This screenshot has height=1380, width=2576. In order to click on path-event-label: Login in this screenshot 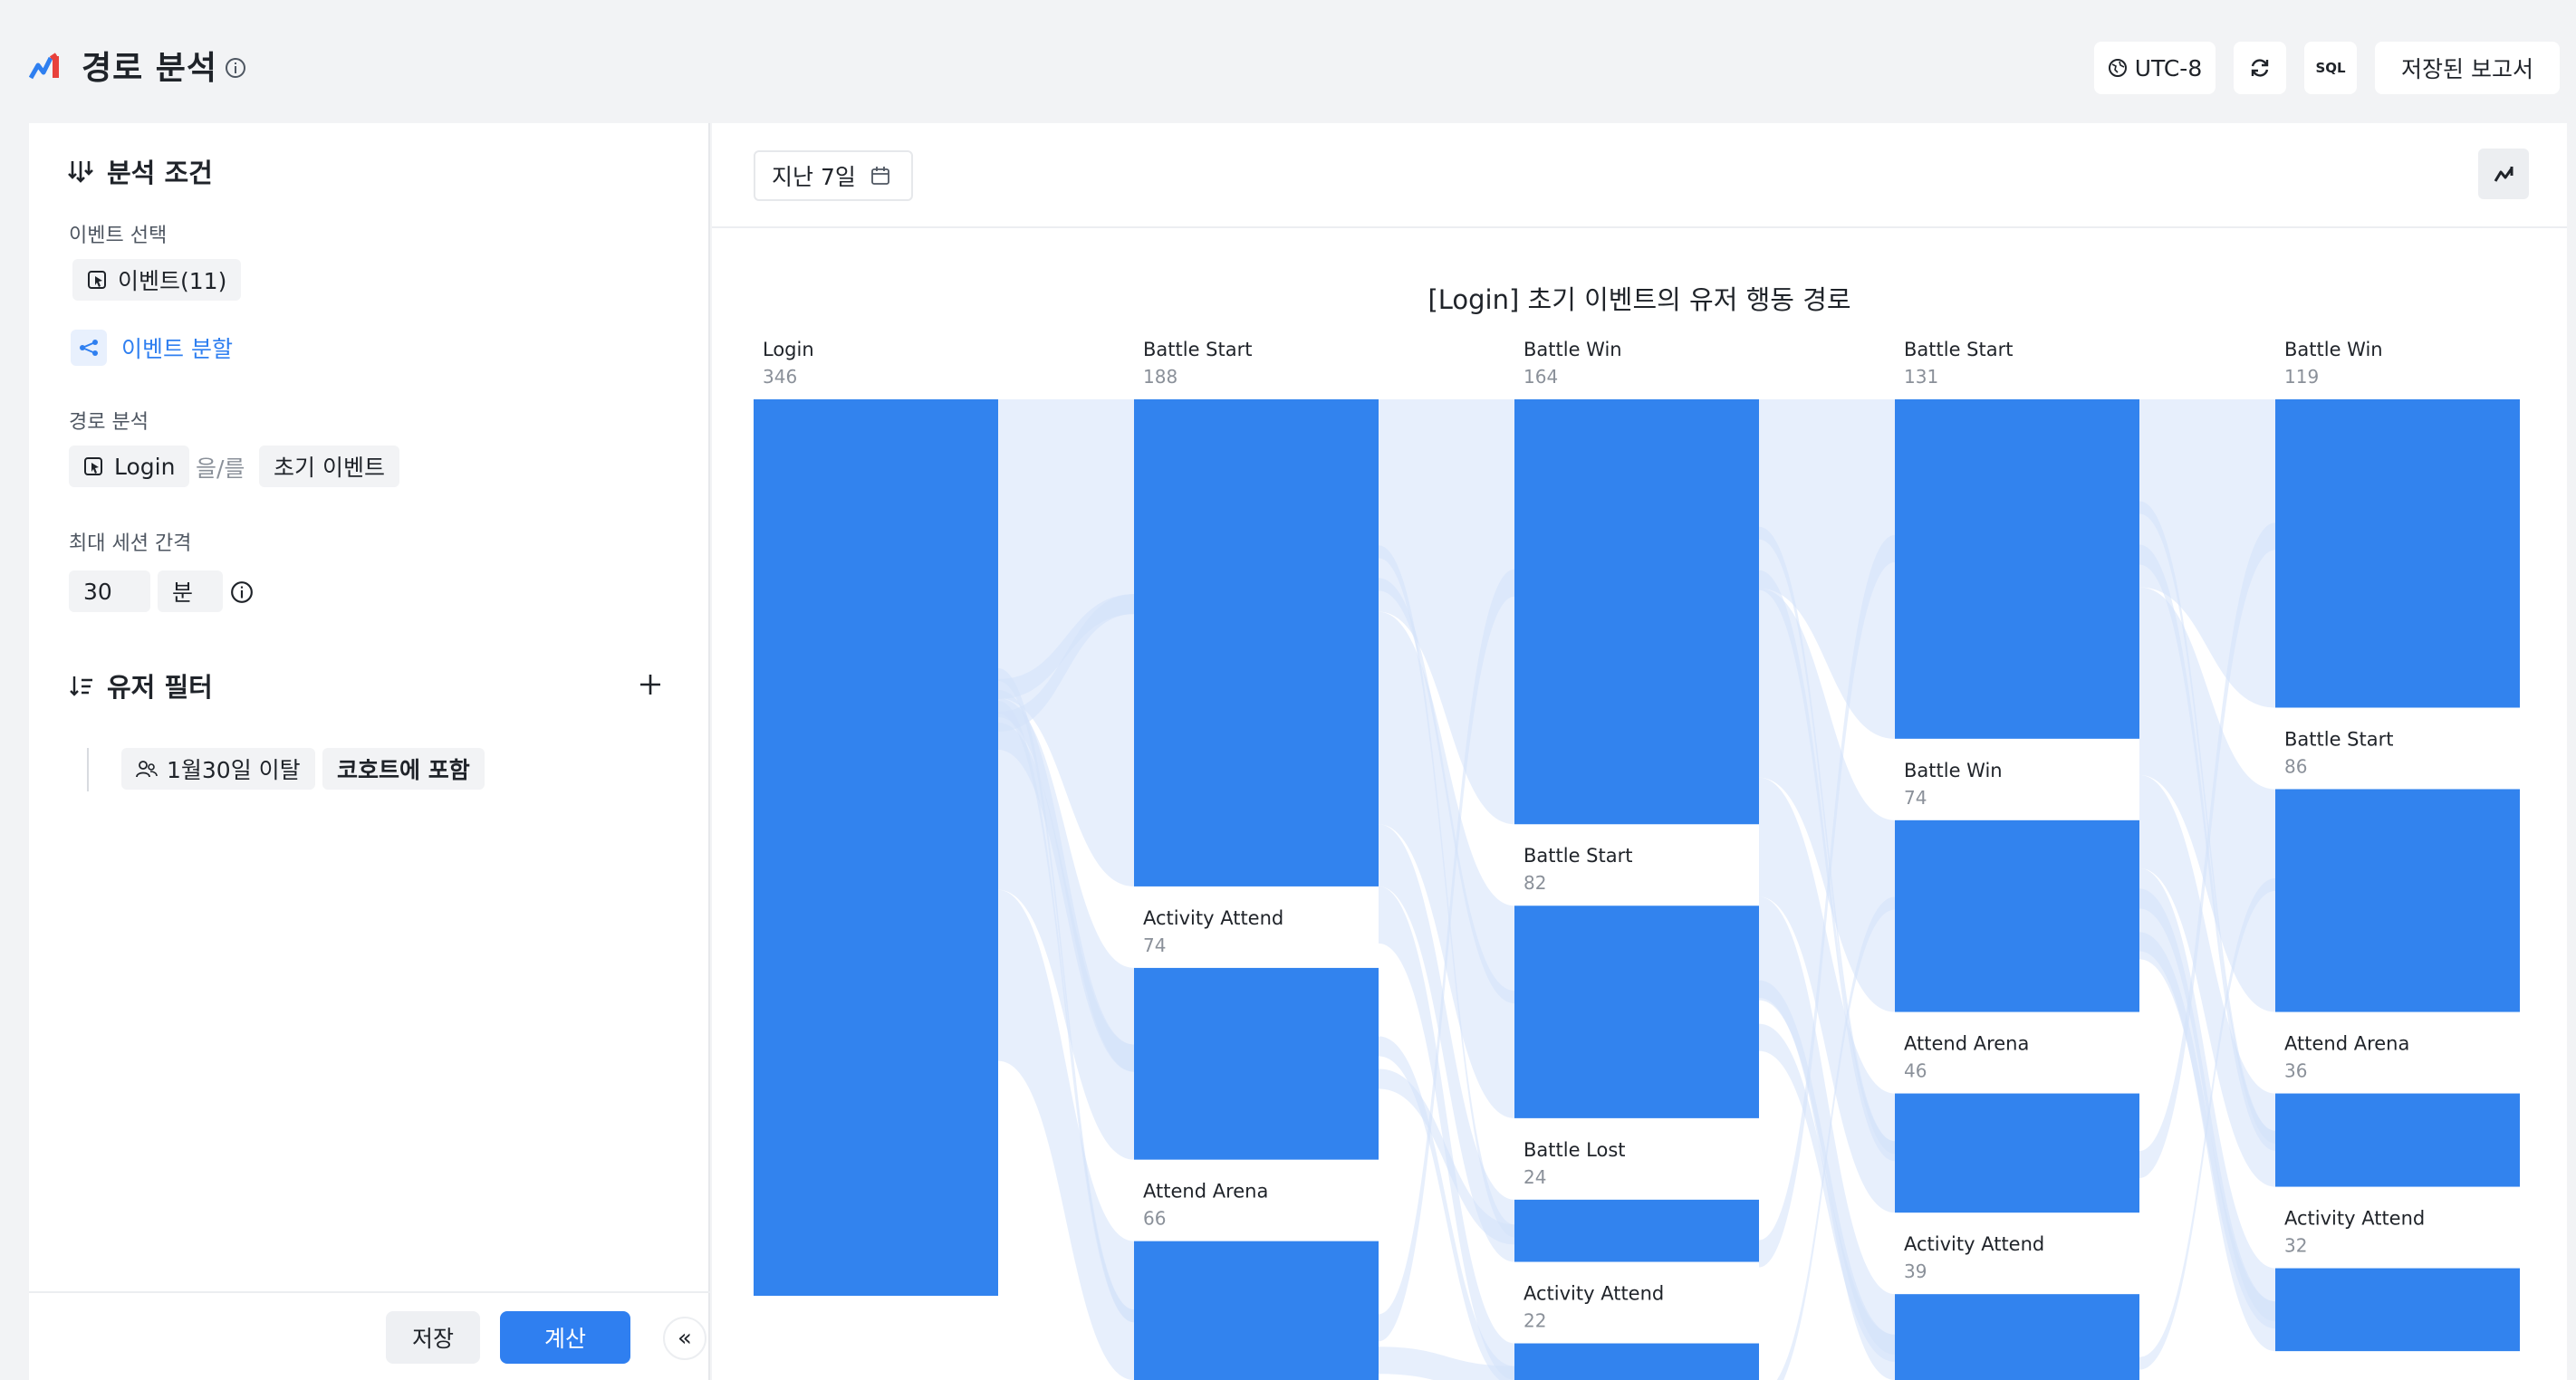, I will do `click(145, 467)`.